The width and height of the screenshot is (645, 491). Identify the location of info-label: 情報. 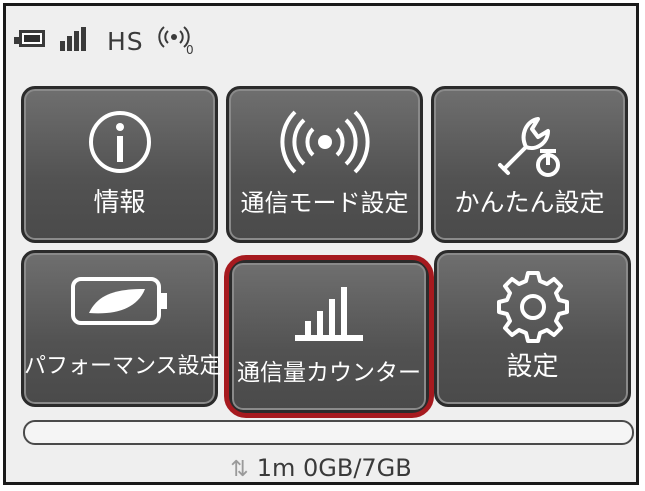
(119, 203).